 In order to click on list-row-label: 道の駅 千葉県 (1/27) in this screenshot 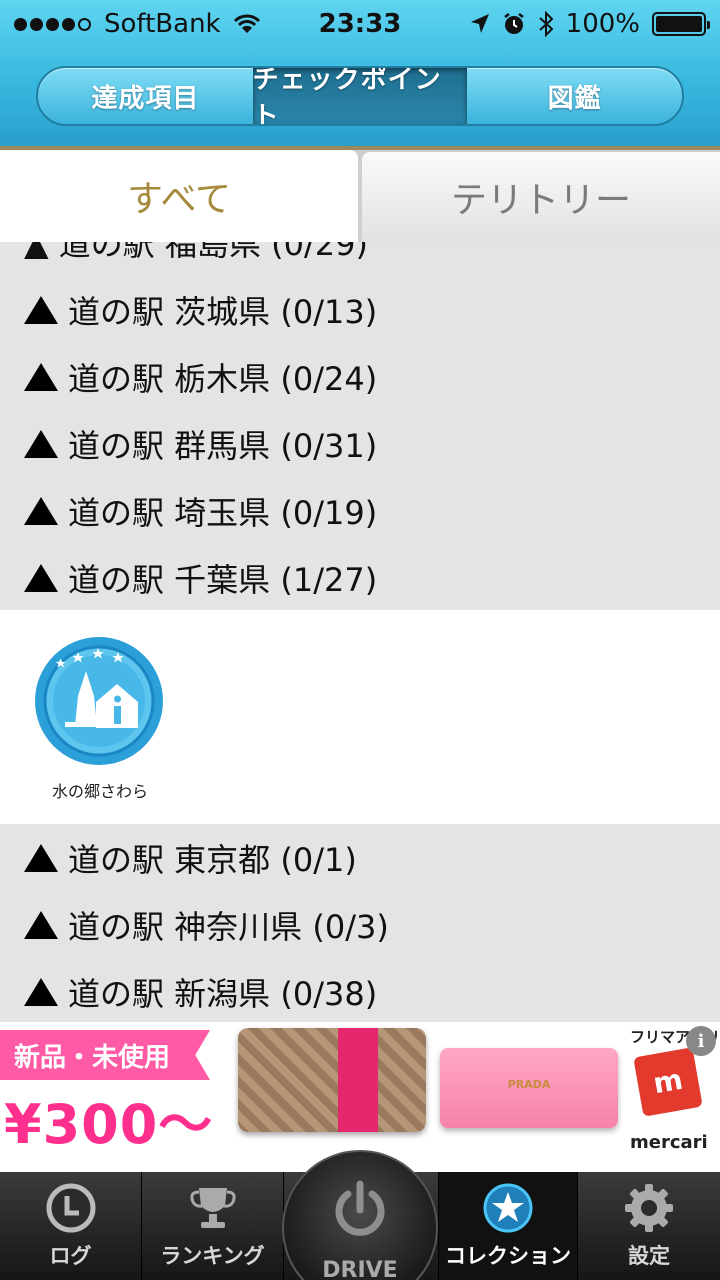, I will do `click(223, 579)`.